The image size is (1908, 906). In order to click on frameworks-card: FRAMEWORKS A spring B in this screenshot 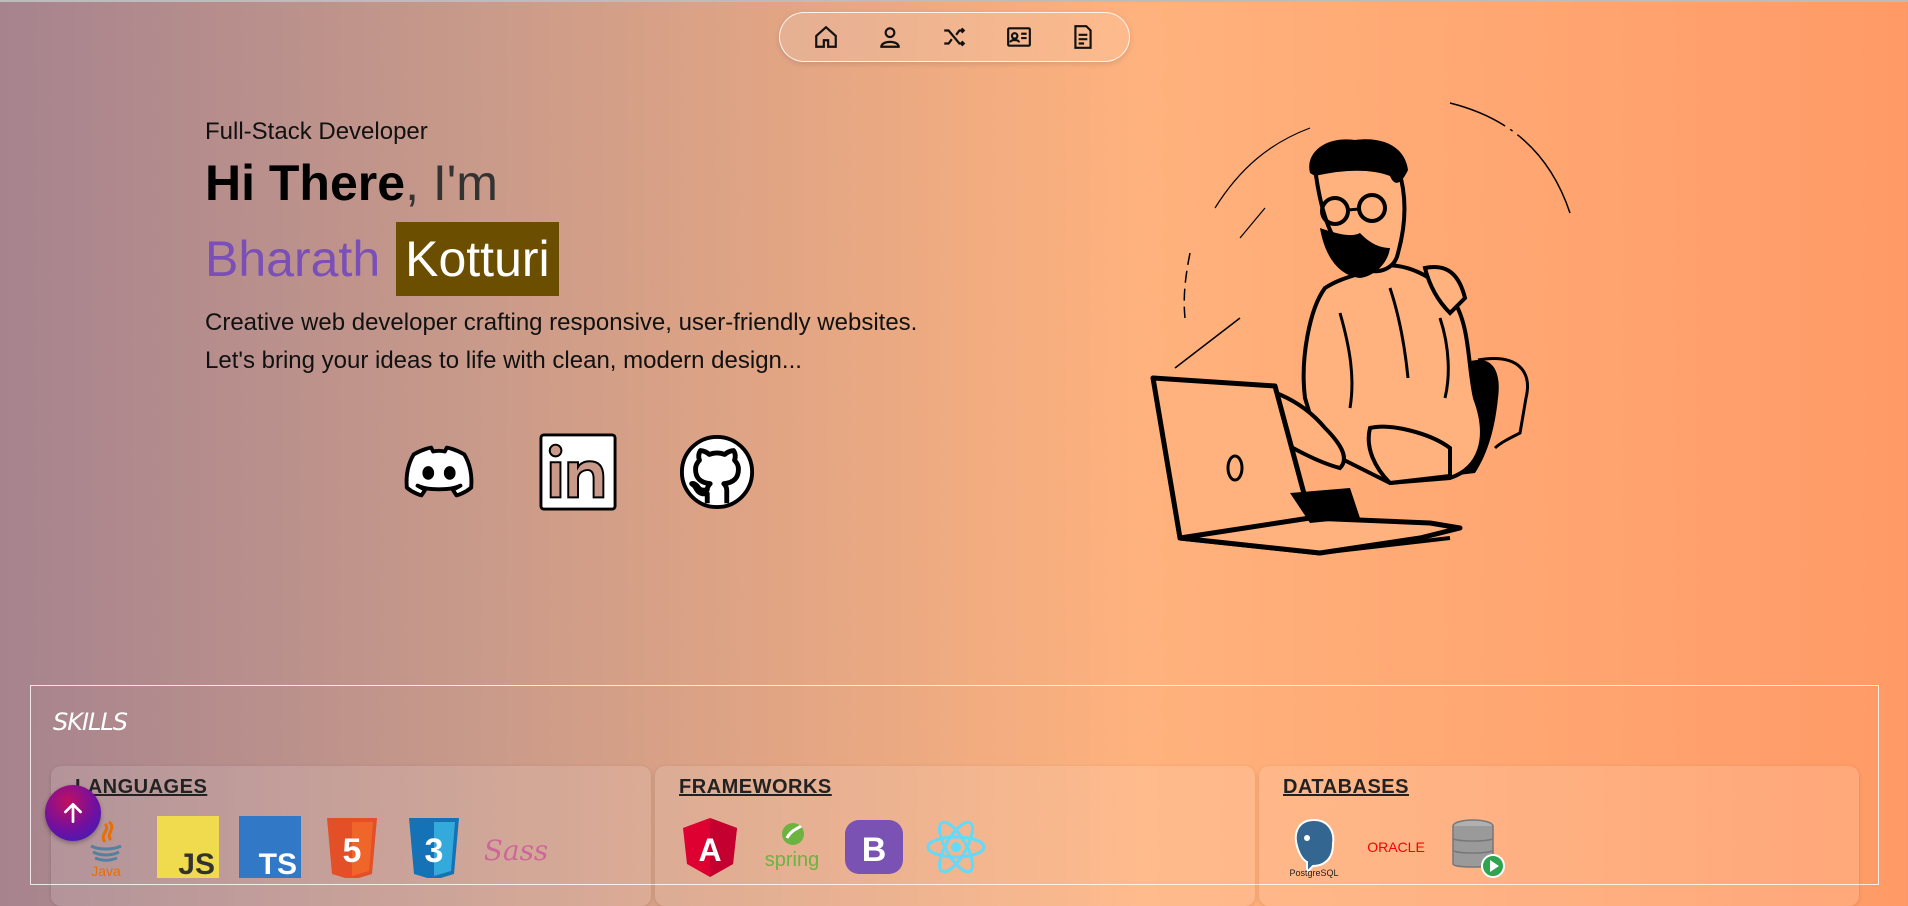, I will do `click(955, 836)`.